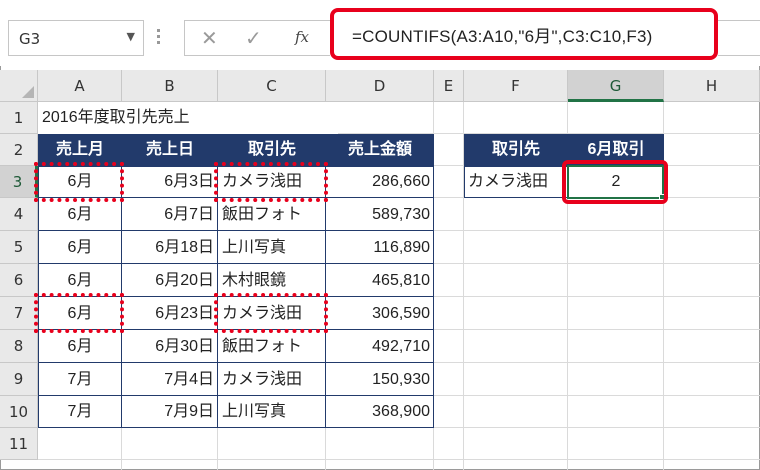  I want to click on column-header-g: G, so click(616, 86).